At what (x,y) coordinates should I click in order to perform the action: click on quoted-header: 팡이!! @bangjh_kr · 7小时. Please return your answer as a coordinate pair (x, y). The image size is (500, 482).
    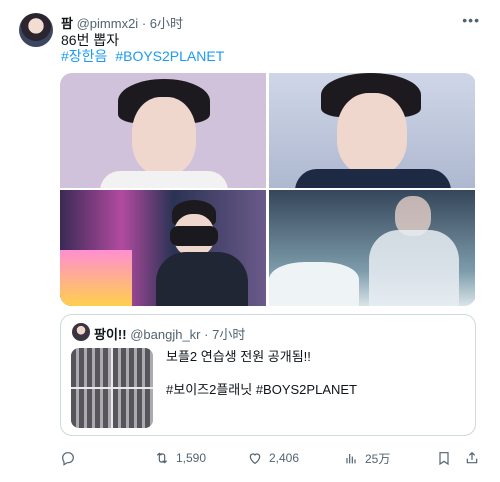
    Looking at the image, I should click on (169, 333).